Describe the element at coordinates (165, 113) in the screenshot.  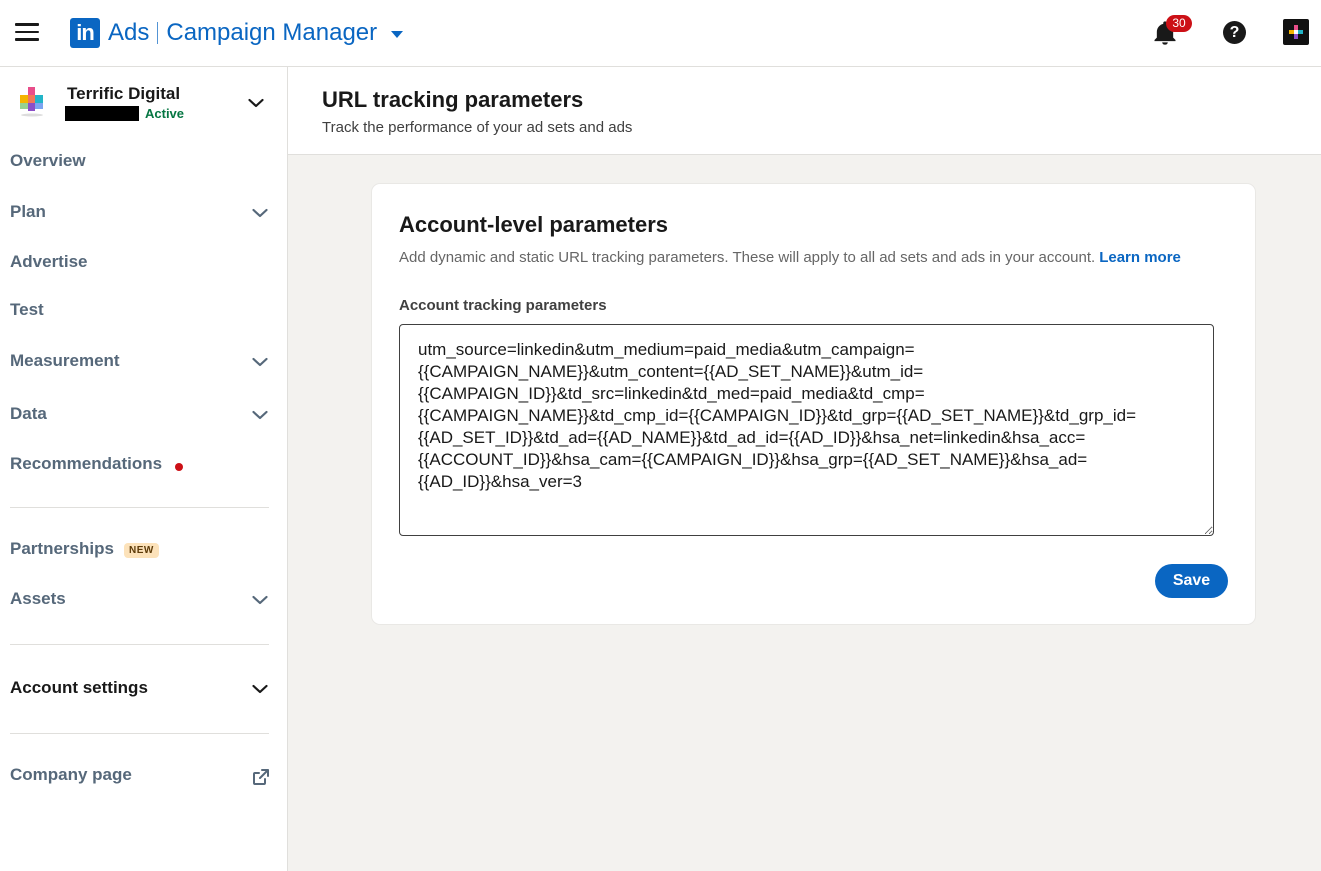
I see `account-status: Active` at that location.